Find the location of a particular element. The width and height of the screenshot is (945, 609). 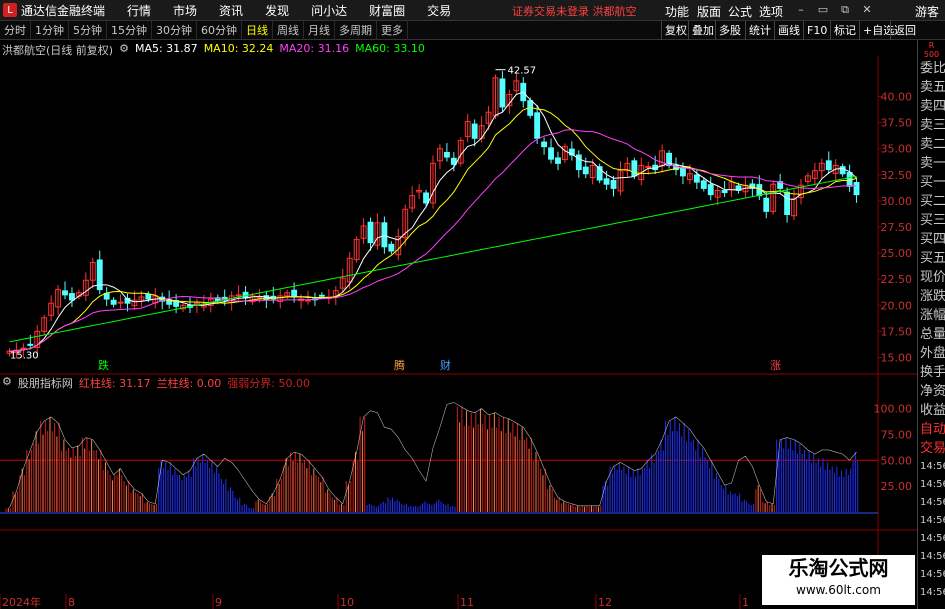

sidebar-item: 买四 is located at coordinates (932, 239).